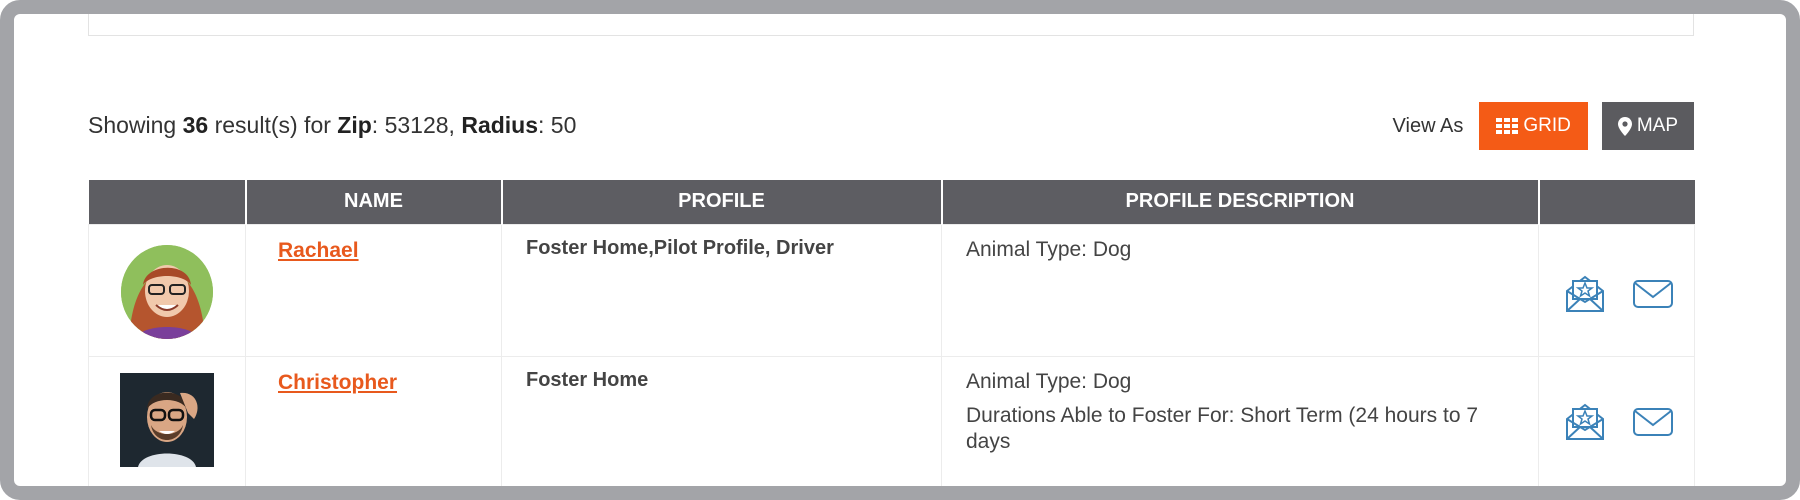 This screenshot has width=1800, height=500. I want to click on map-view-button: MAP, so click(1647, 126).